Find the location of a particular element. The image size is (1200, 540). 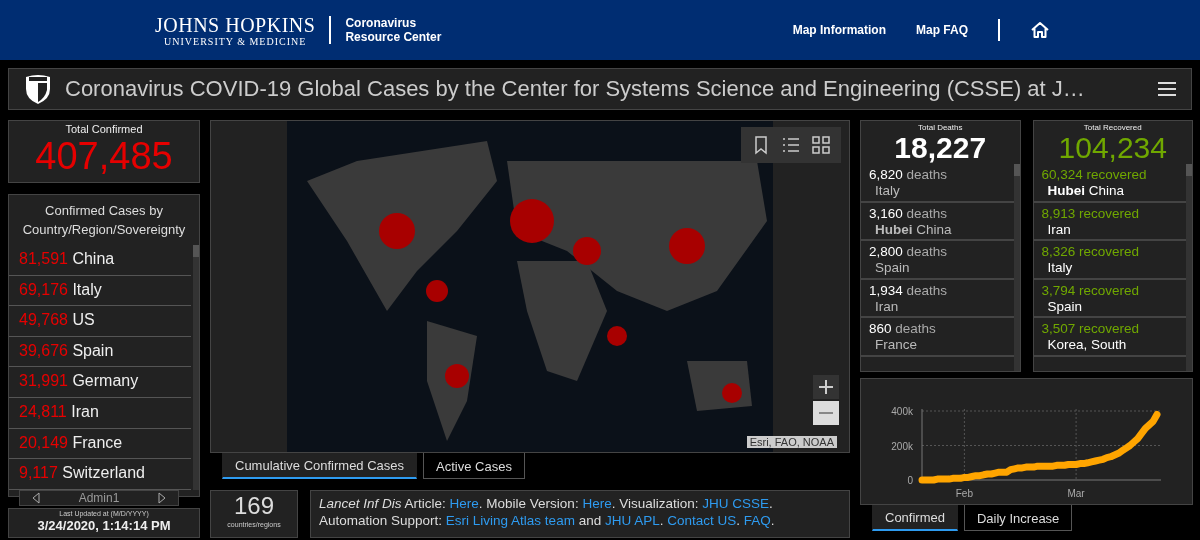

stat-label: Total Recovered is located at coordinates (1112, 127).